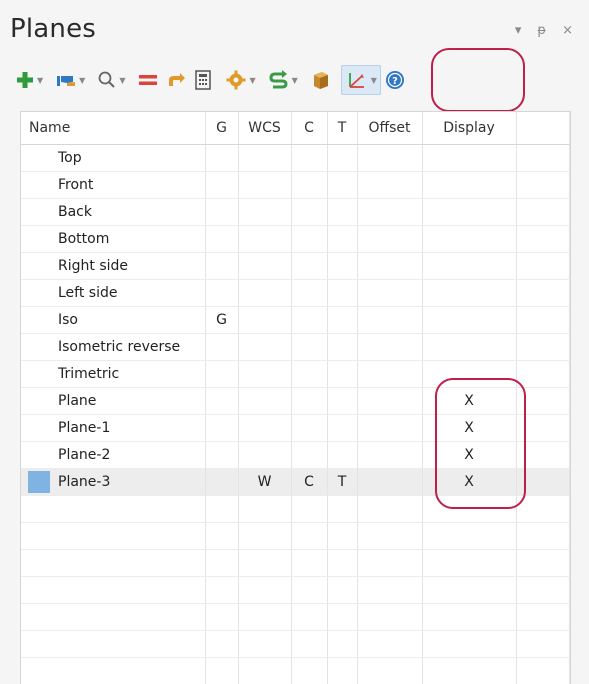 This screenshot has height=684, width=589. I want to click on column-header-t: T, so click(342, 128).